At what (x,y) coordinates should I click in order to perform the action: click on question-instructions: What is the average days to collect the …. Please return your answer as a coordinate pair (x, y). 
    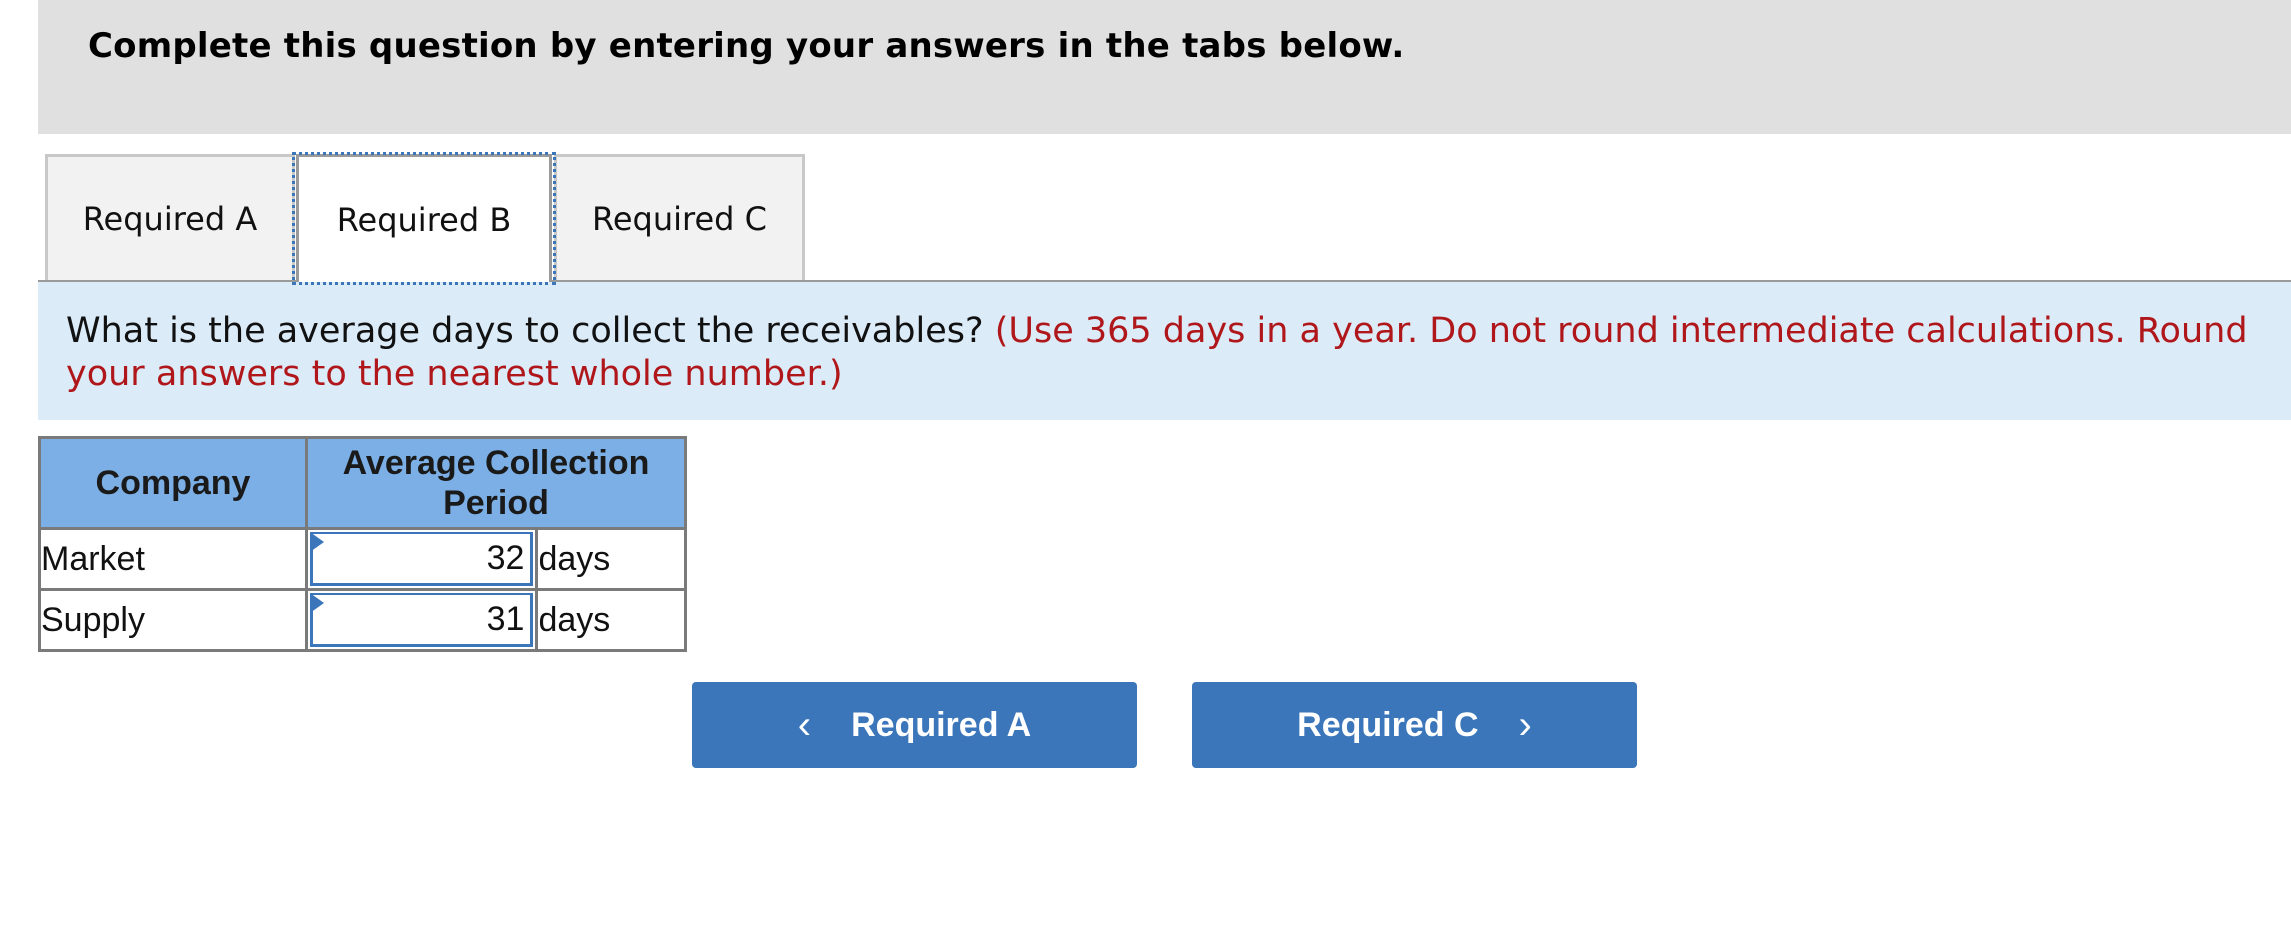
    Looking at the image, I should click on (1164, 351).